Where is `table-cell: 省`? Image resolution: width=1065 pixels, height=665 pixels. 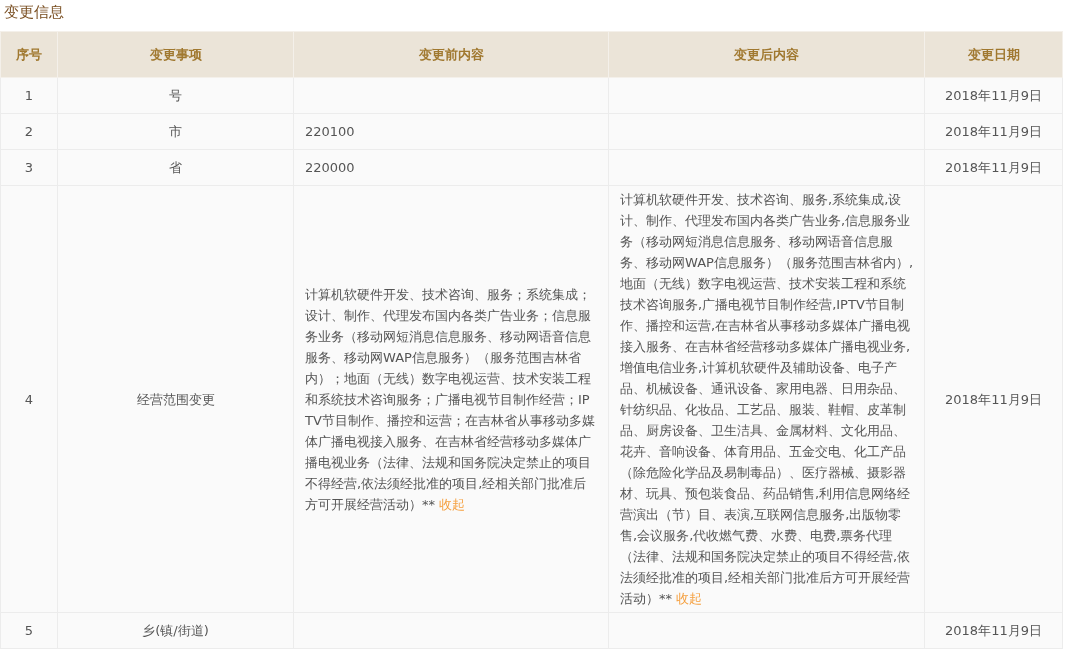 table-cell: 省 is located at coordinates (175, 167).